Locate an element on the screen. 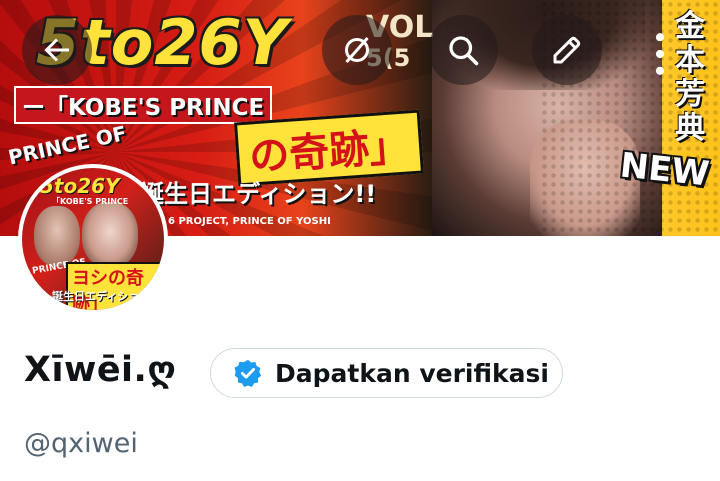  avatar-subtitle: 「KOBE'S PRINCE is located at coordinates (90, 201).